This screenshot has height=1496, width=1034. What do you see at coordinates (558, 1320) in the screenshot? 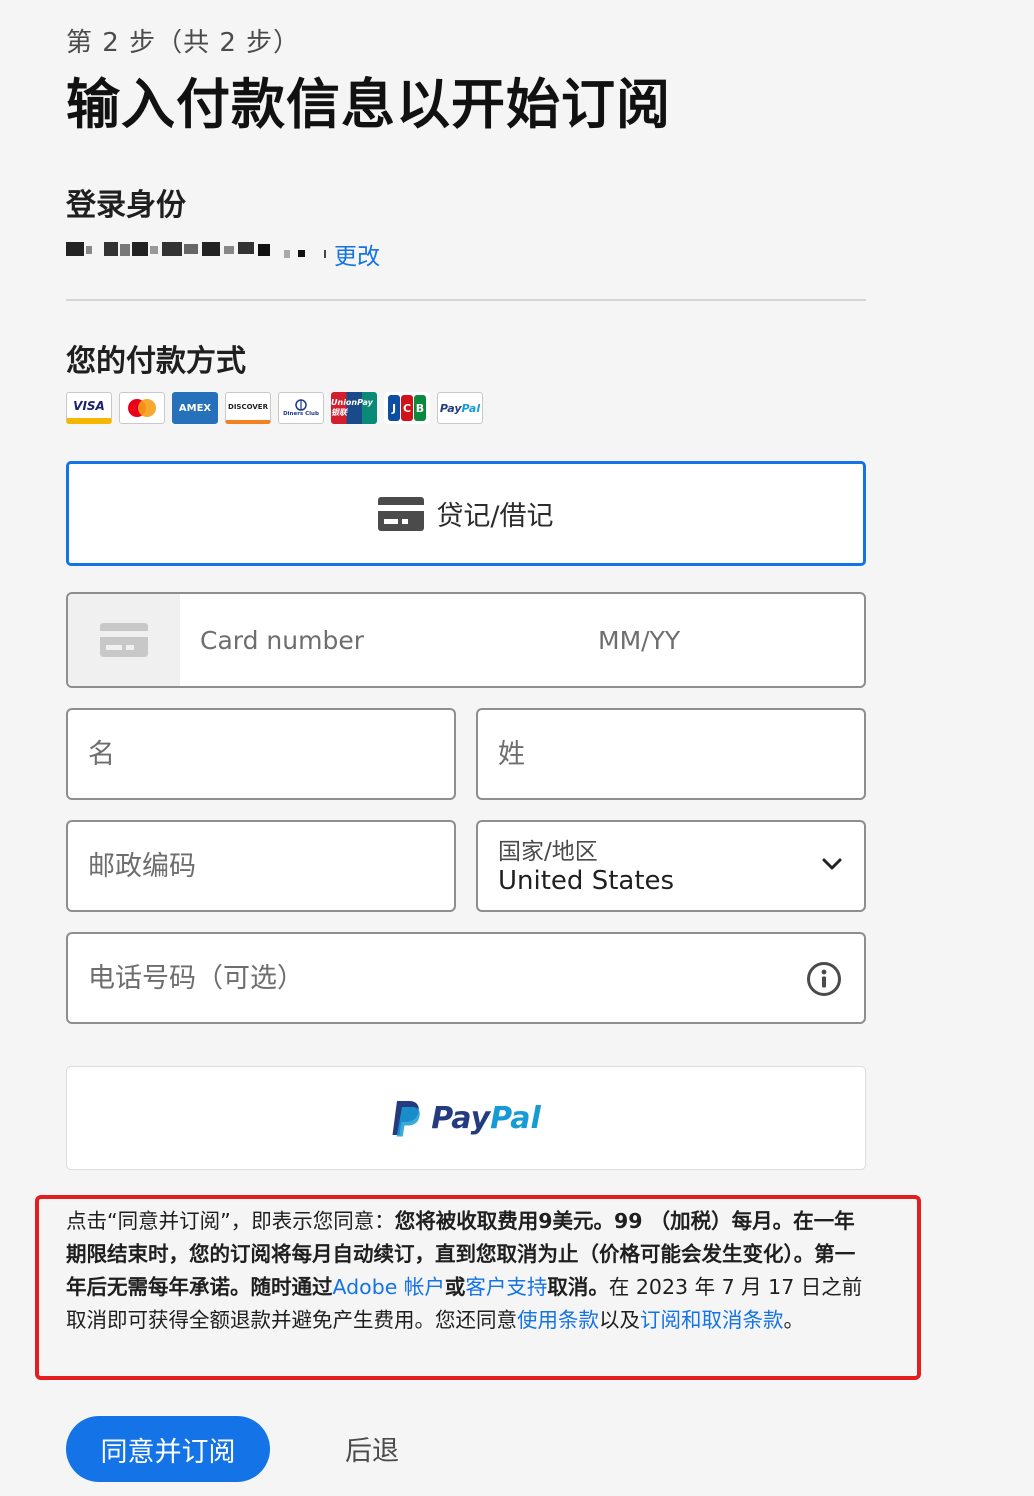
I see `terms-of-use-link: 使用条款` at bounding box center [558, 1320].